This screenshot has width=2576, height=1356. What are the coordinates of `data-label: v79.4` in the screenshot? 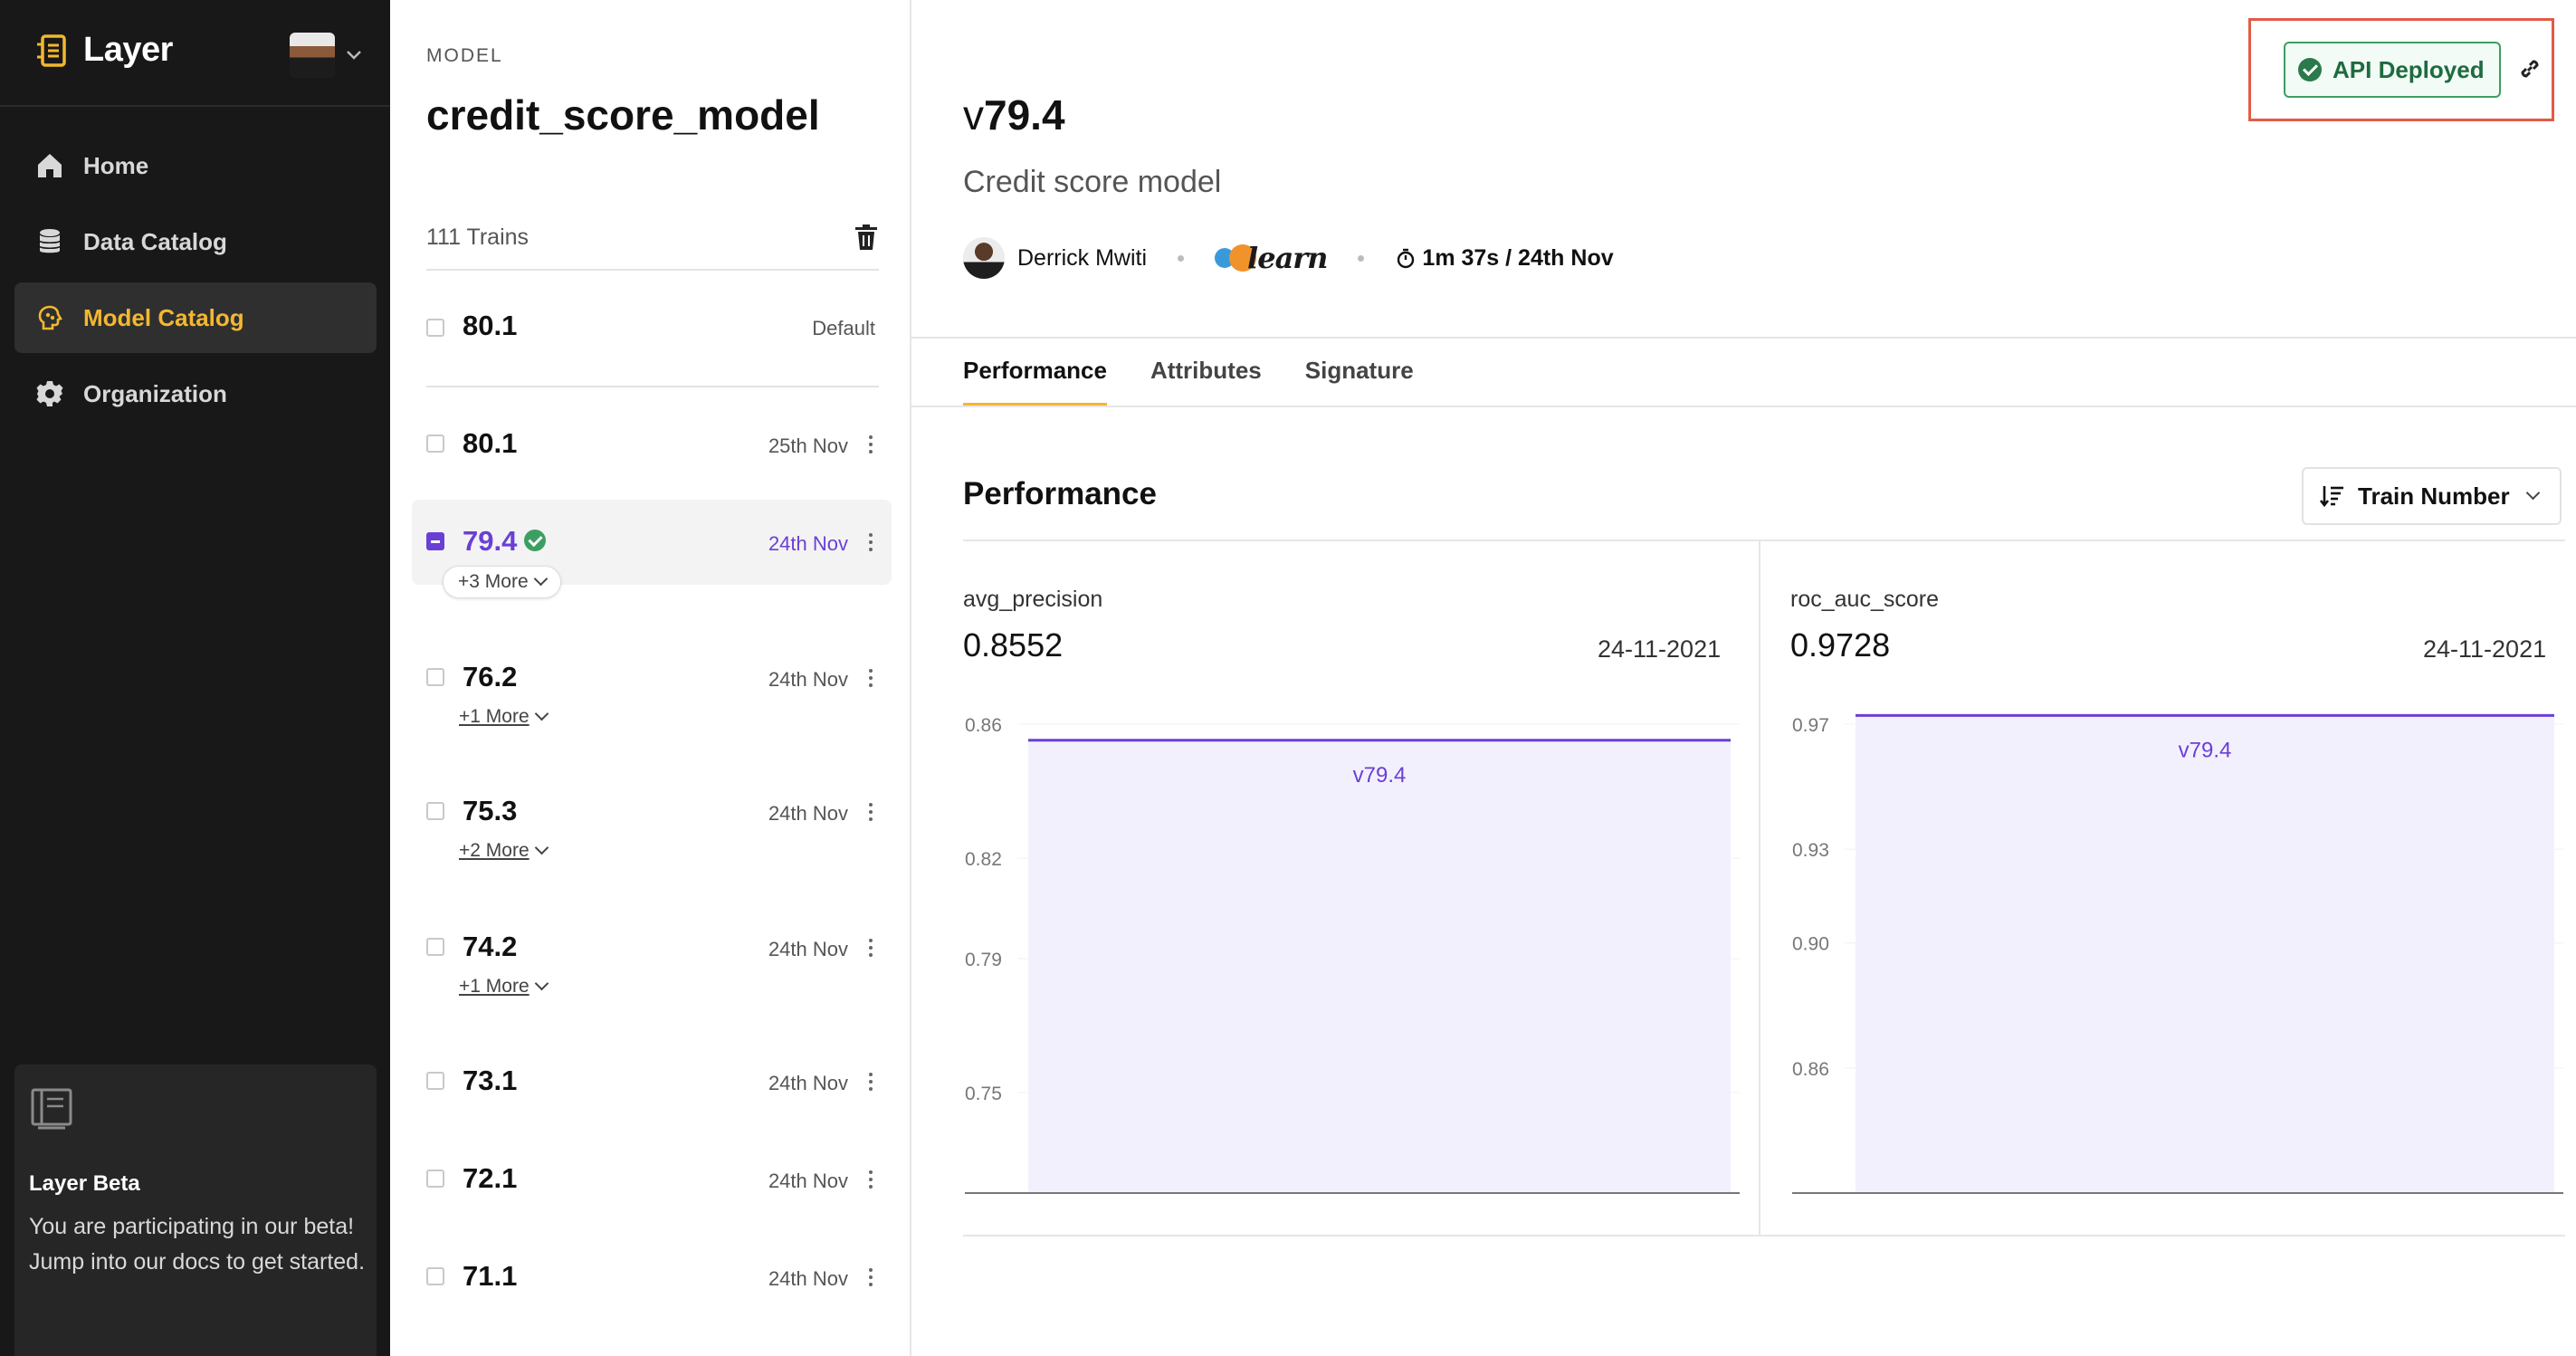 It's located at (2205, 750).